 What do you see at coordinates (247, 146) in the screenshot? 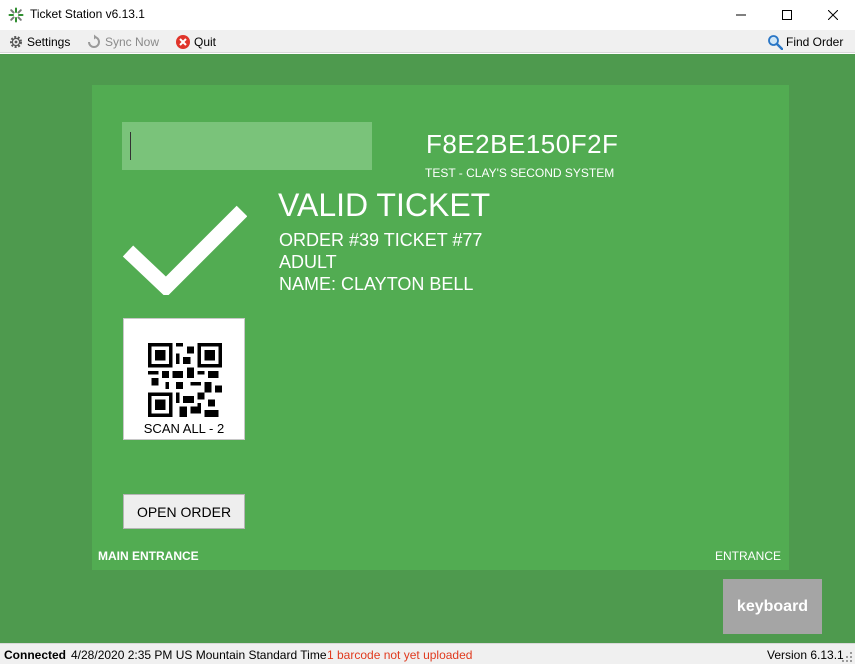
I see `barcode-input` at bounding box center [247, 146].